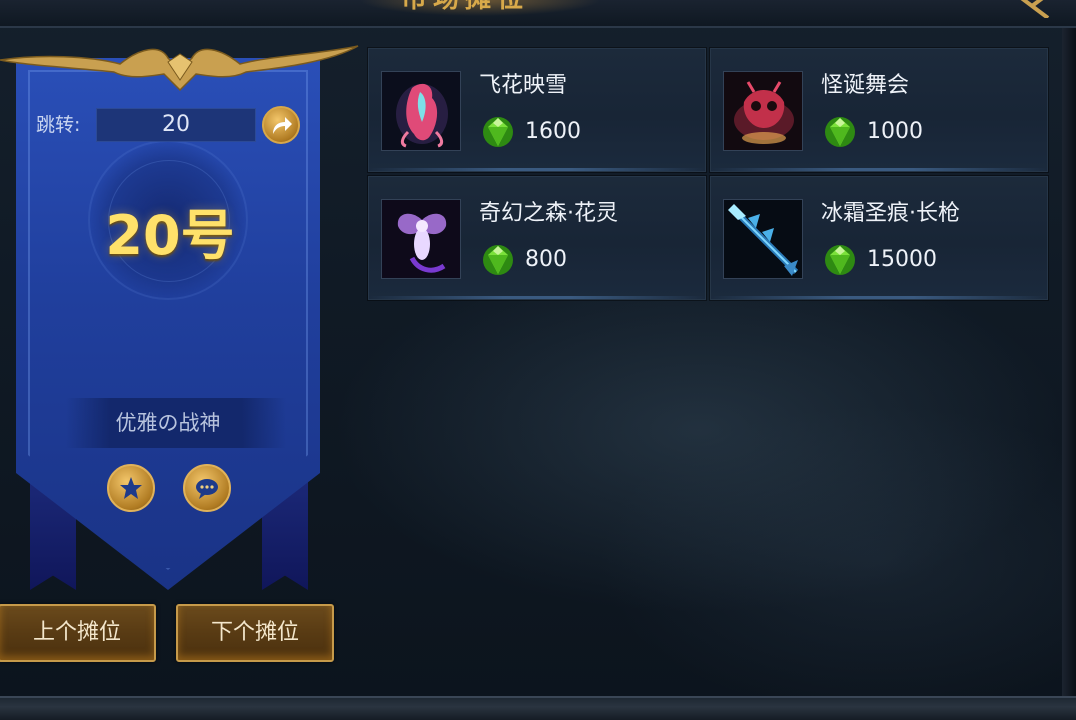  What do you see at coordinates (465, 7) in the screenshot?
I see `window-title: 市场摊位` at bounding box center [465, 7].